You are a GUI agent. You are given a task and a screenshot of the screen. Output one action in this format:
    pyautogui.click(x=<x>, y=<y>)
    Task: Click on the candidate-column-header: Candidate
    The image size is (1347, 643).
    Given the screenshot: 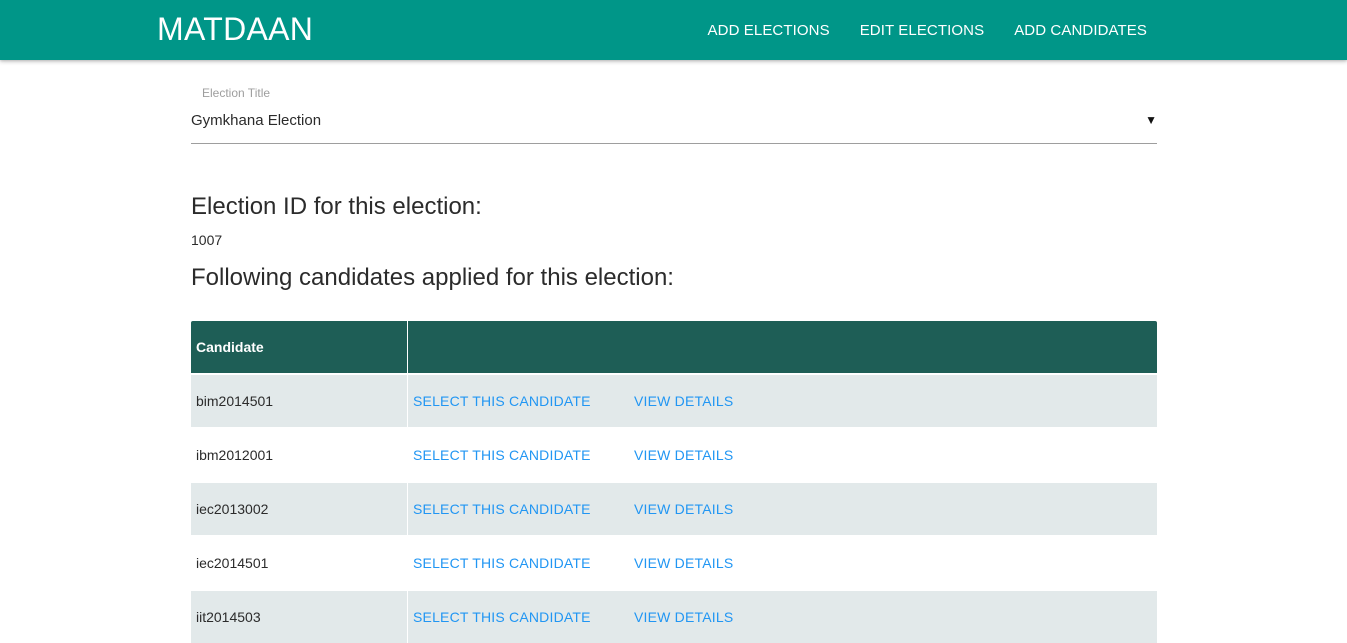 What is the action you would take?
    pyautogui.click(x=299, y=347)
    